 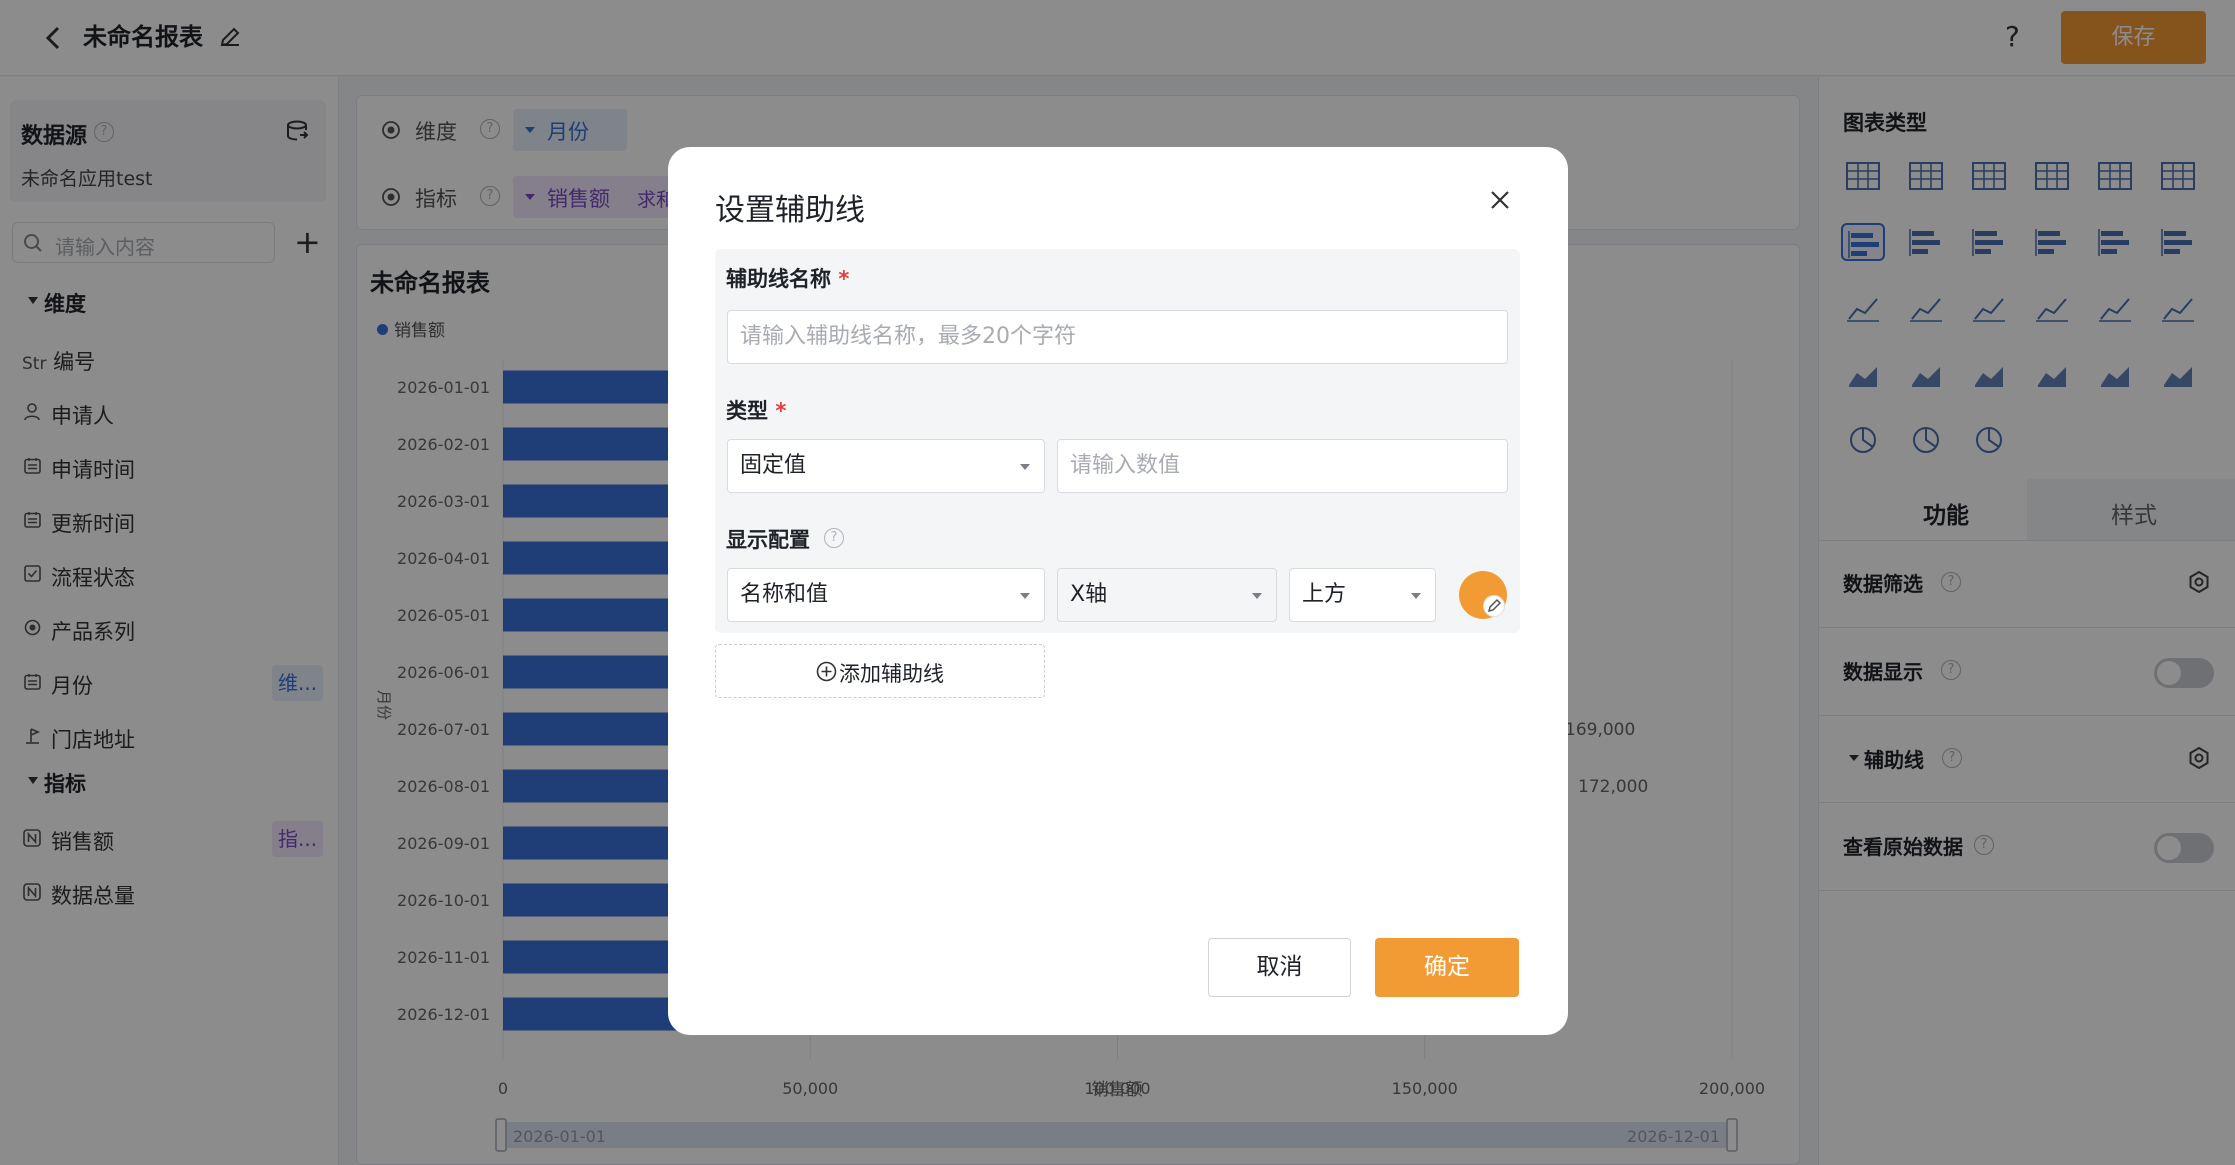 I want to click on add-aux-line-label: 添加辅助线, so click(x=891, y=674).